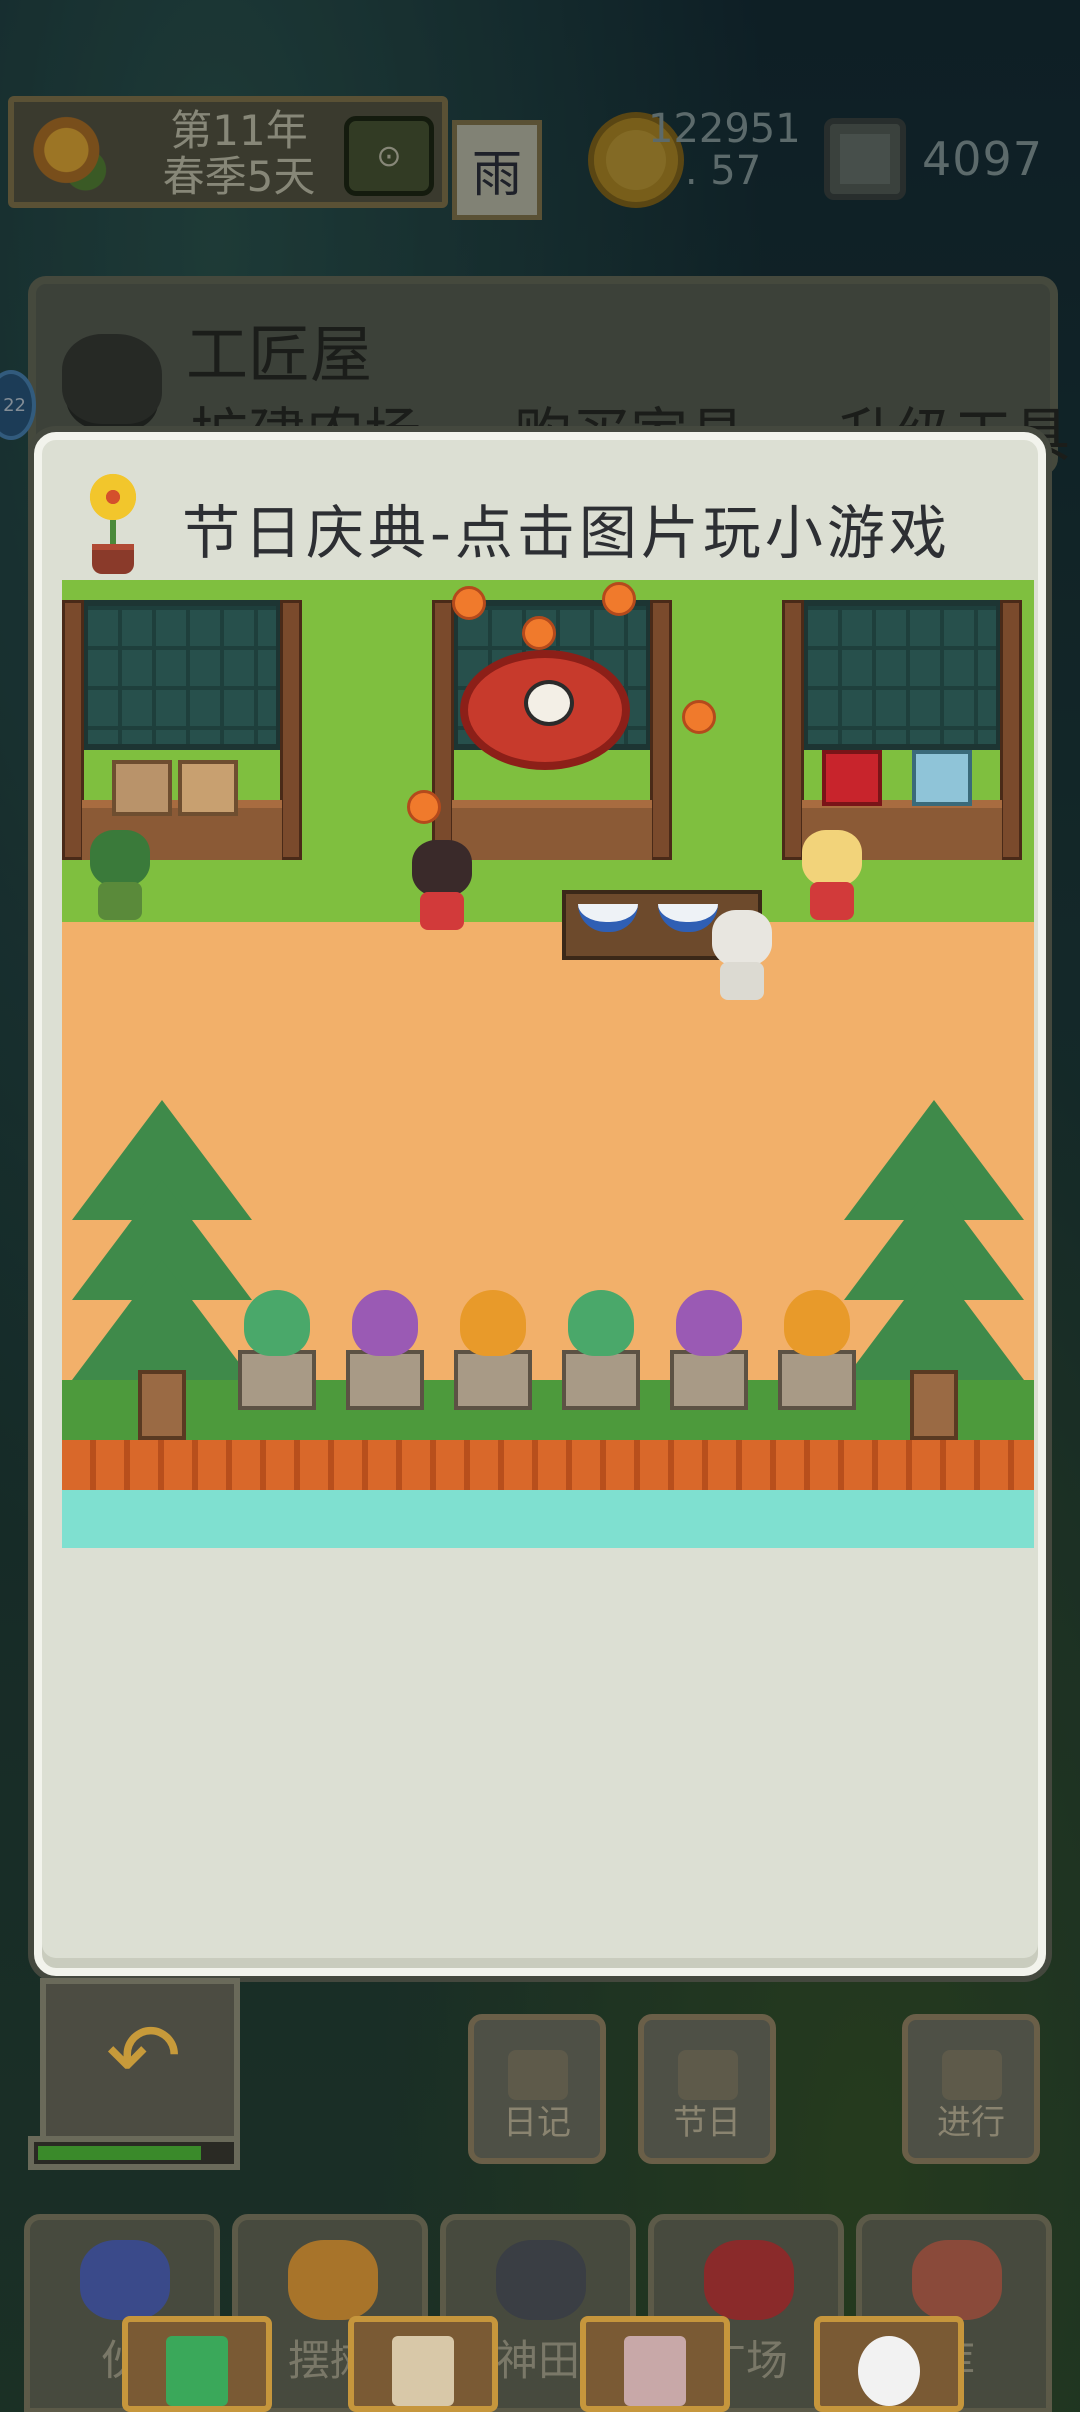 Image resolution: width=1080 pixels, height=2412 pixels. Describe the element at coordinates (144, 2056) in the screenshot. I see `undo-arrow-icon: ↶` at that location.